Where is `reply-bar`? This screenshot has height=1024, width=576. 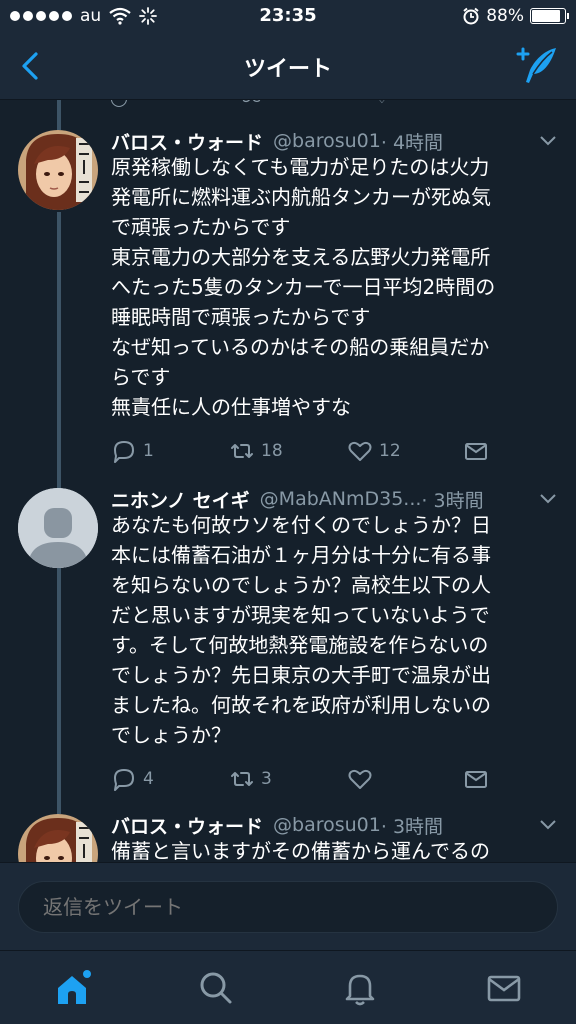 reply-bar is located at coordinates (288, 906).